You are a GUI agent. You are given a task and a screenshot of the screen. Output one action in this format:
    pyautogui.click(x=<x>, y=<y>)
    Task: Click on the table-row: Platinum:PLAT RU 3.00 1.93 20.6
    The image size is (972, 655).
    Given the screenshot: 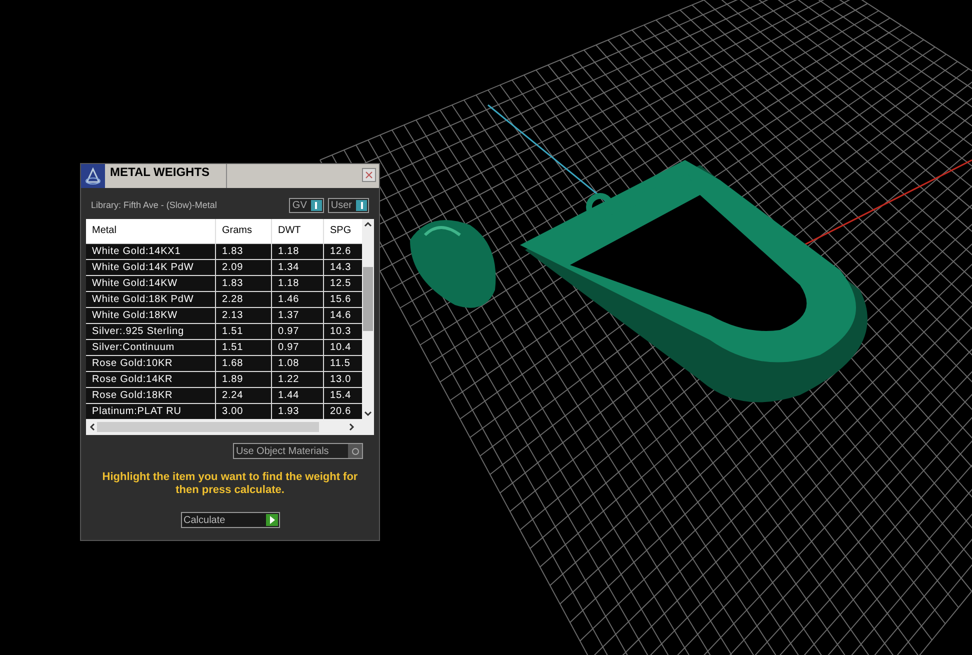 What is the action you would take?
    pyautogui.click(x=224, y=411)
    